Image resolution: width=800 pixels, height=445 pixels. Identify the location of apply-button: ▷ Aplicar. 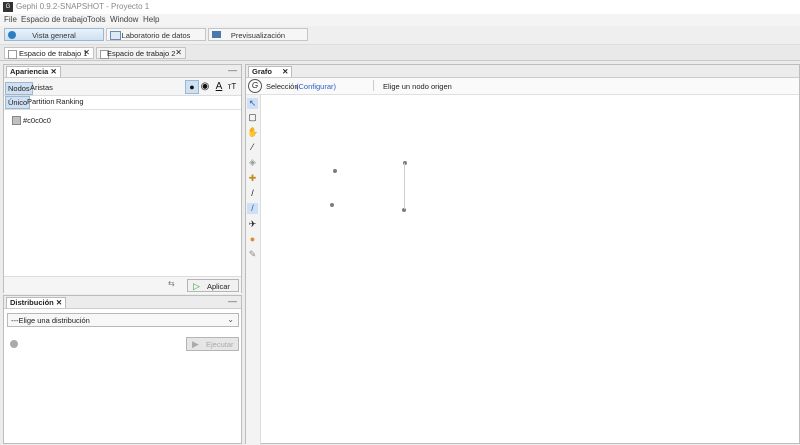
(213, 285).